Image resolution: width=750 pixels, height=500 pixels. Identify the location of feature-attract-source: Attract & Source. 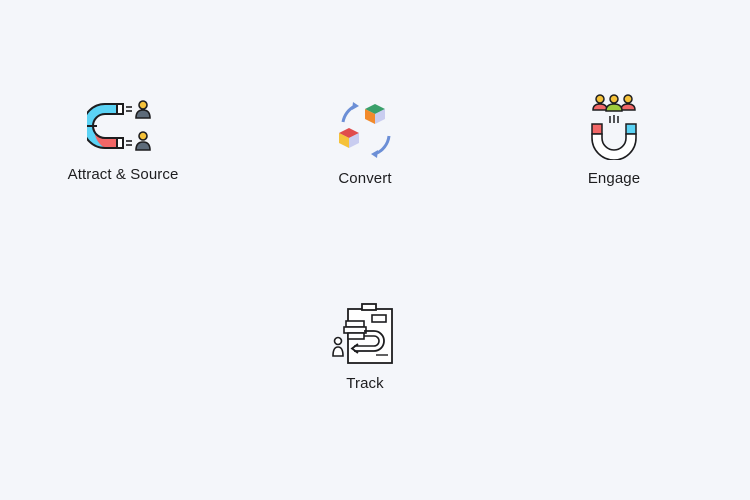
(123, 141).